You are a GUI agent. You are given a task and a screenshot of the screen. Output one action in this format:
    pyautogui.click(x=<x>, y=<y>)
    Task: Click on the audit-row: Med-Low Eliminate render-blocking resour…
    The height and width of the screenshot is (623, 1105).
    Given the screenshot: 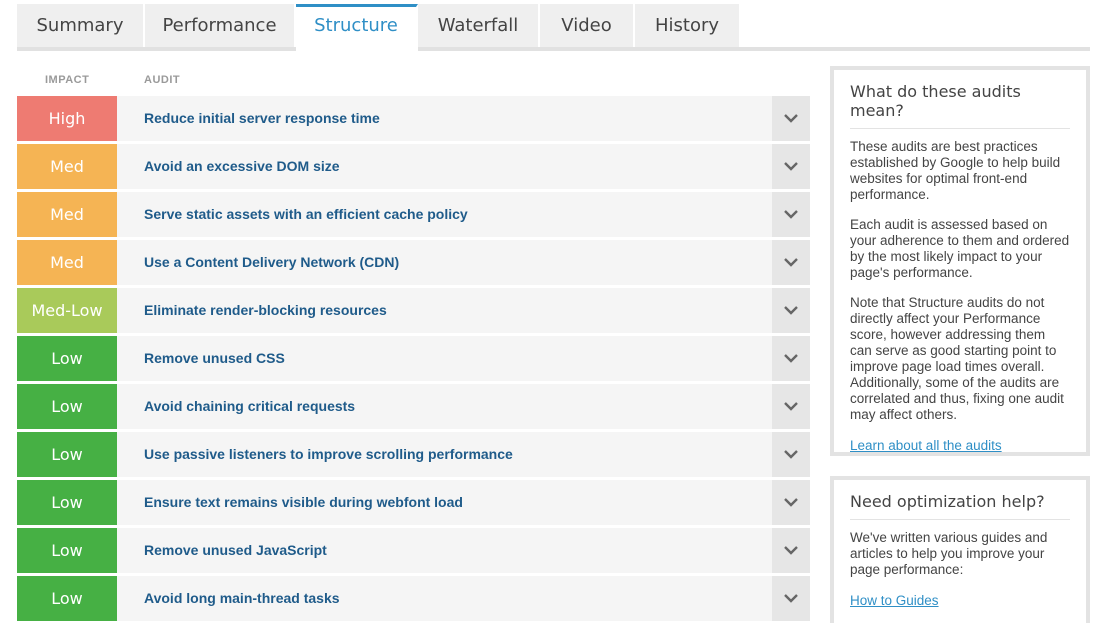 What is the action you would take?
    pyautogui.click(x=413, y=310)
    